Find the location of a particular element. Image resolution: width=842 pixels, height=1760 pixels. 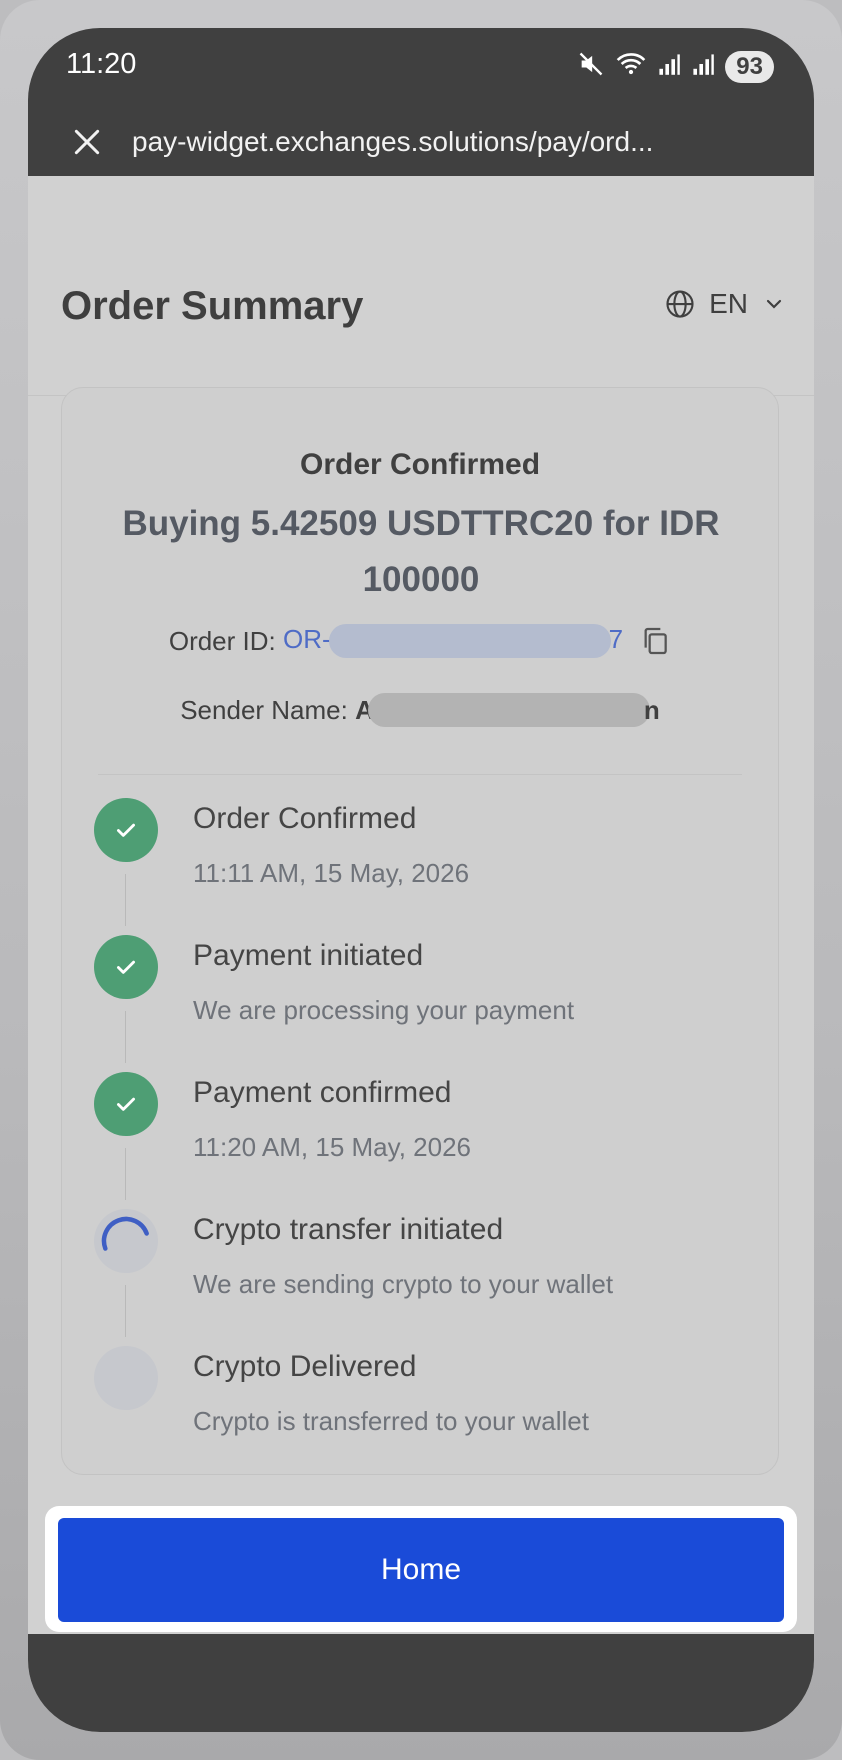

step-subtitle: Crypto is transferred to your wallet is located at coordinates (391, 1421).